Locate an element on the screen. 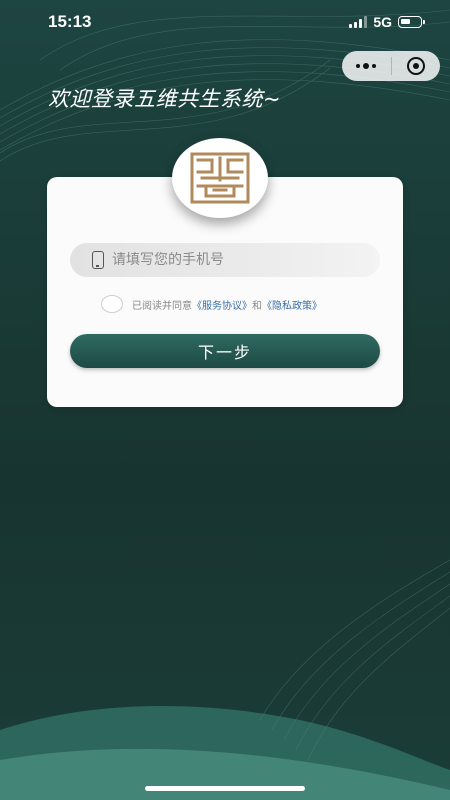 The width and height of the screenshot is (450, 800). agreement-checkbox is located at coordinates (112, 304).